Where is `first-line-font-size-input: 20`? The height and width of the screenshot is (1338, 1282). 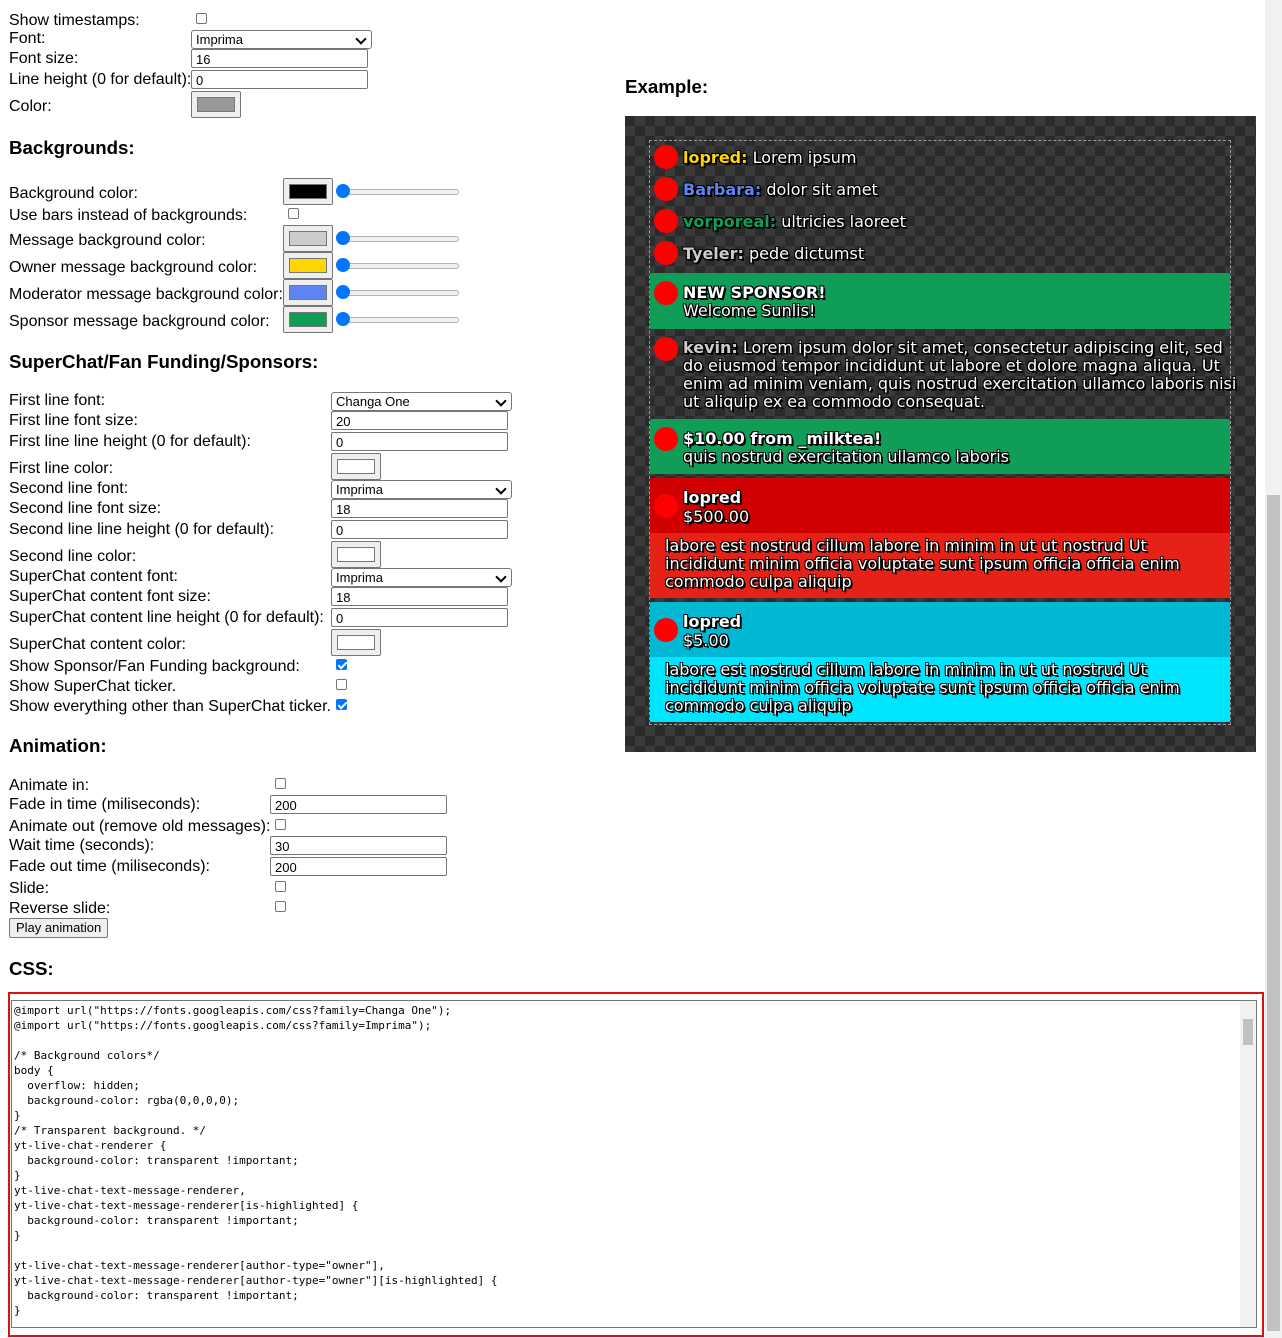 first-line-font-size-input: 20 is located at coordinates (419, 420).